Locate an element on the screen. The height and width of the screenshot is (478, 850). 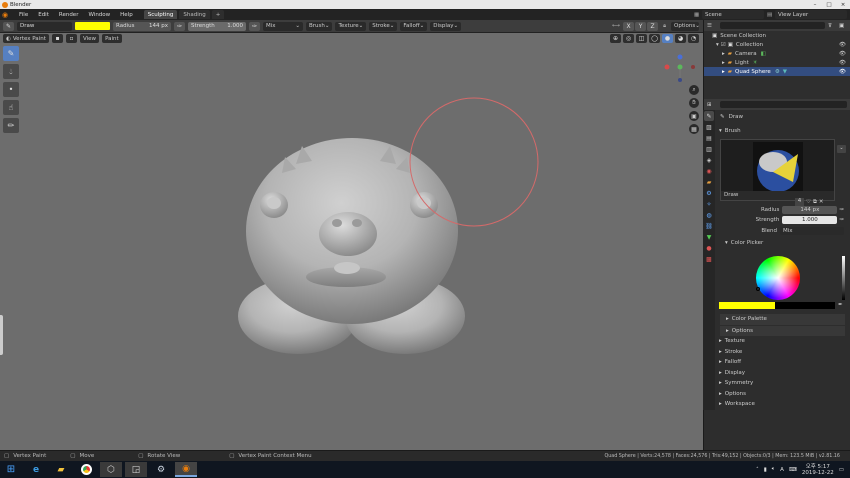
select-mode-icon: ▪ is located at coordinates (57, 38).